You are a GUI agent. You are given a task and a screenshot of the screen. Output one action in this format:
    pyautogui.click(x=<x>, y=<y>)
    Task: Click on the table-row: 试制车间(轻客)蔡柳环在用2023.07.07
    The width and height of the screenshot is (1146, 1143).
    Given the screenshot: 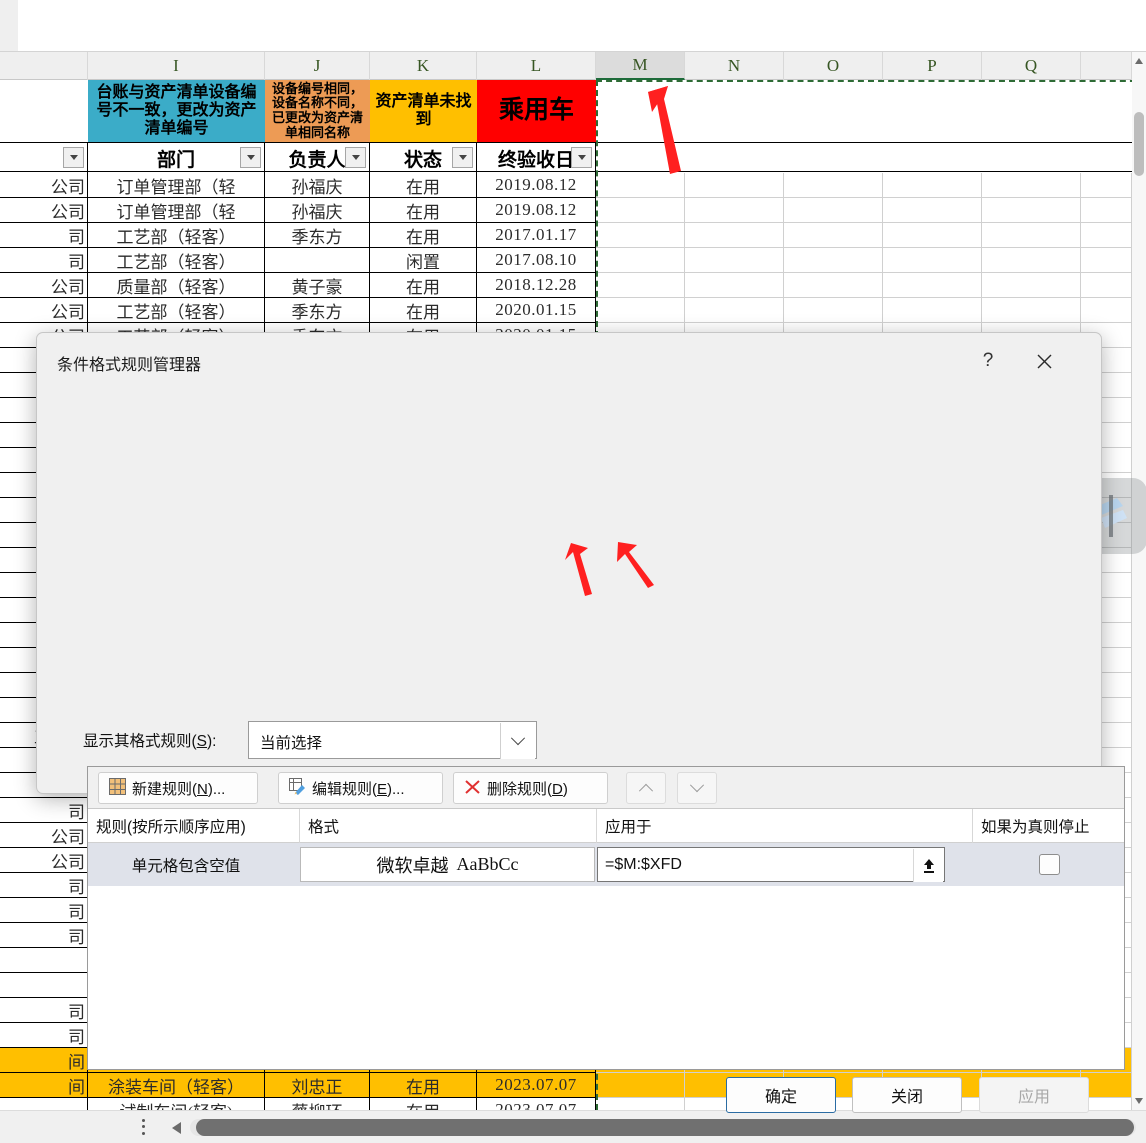 What is the action you would take?
    pyautogui.click(x=573, y=1104)
    